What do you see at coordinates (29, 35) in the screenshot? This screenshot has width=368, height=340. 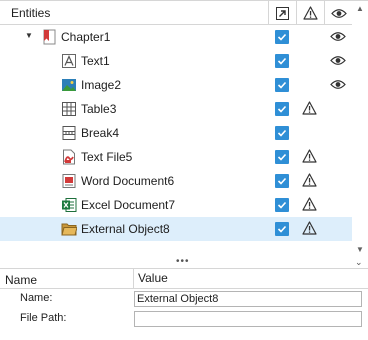 I see `expand-chevron-icon: ▼` at bounding box center [29, 35].